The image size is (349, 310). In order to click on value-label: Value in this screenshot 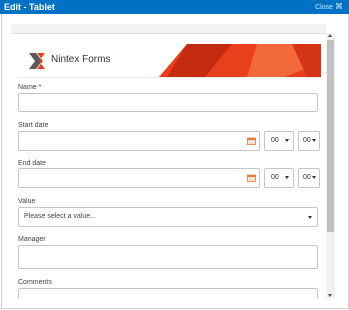, I will do `click(27, 201)`.